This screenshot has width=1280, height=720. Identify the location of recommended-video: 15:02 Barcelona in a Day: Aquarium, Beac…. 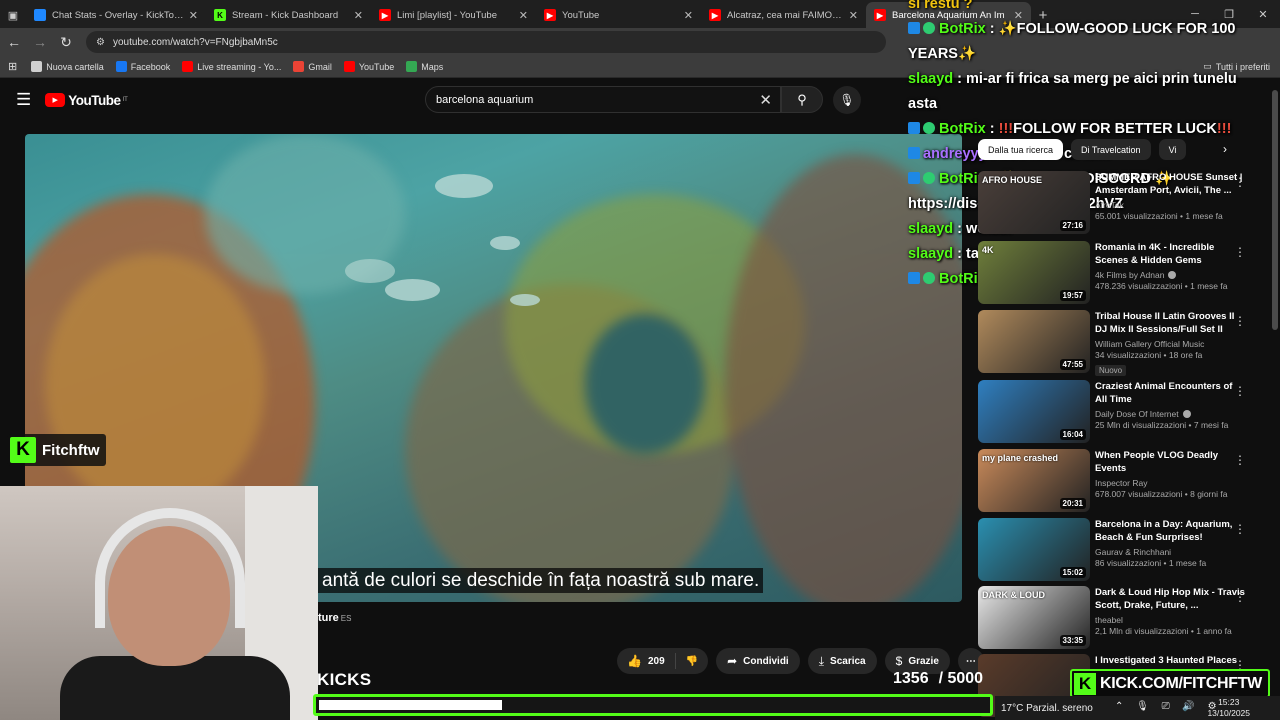
(1123, 549).